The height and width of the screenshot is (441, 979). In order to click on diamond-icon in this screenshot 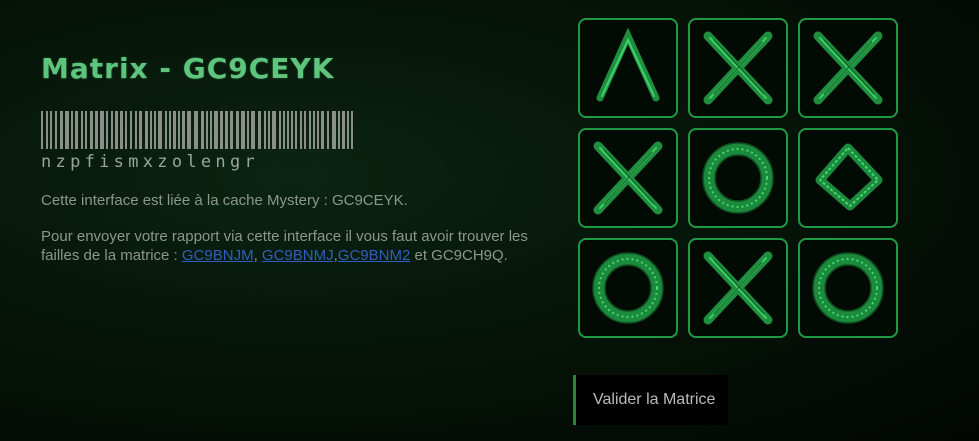, I will do `click(849, 177)`.